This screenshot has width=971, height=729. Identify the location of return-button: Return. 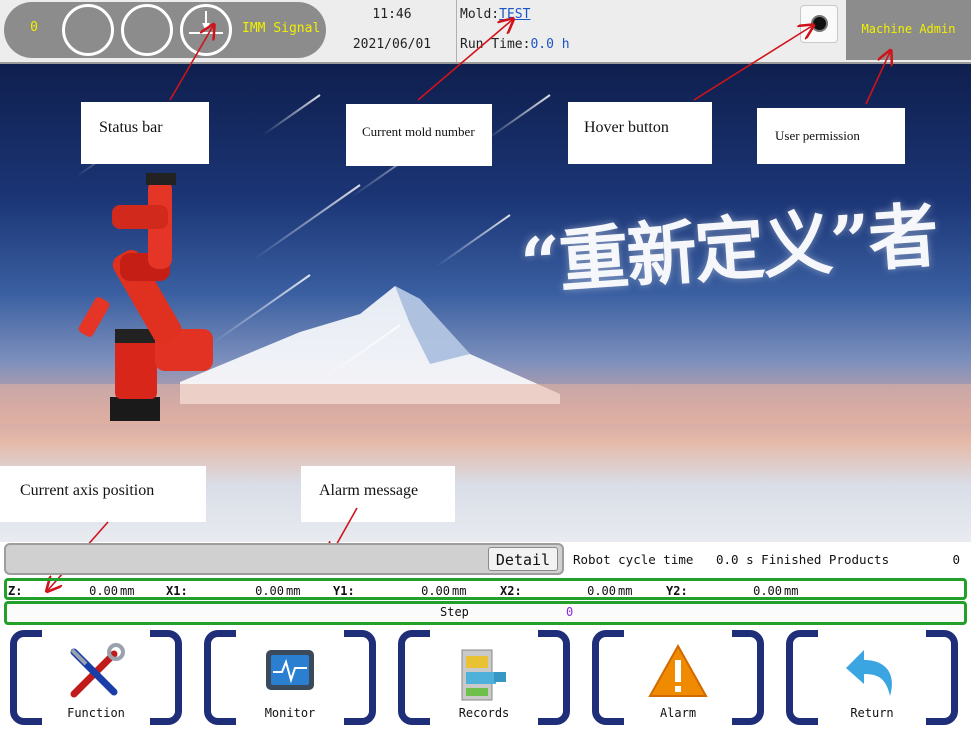
(872, 678).